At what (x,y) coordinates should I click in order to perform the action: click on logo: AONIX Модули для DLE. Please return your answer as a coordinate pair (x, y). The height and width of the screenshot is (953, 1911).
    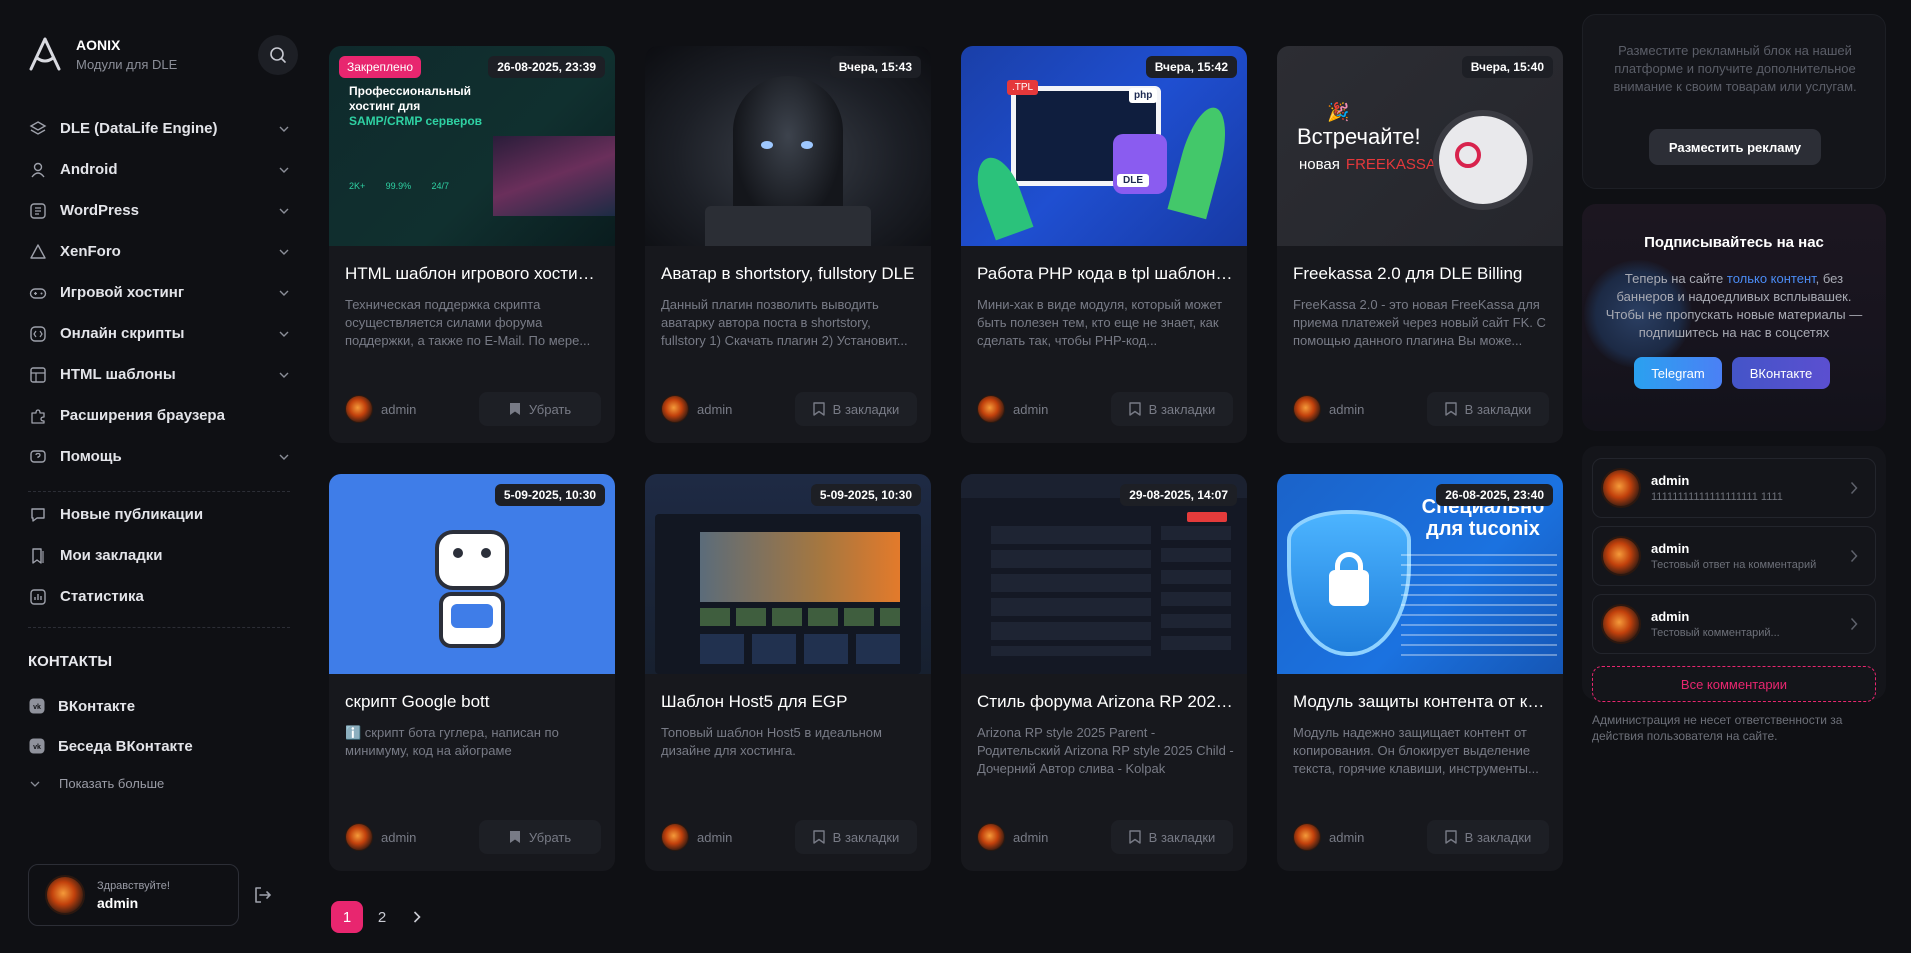
    Looking at the image, I should click on (102, 54).